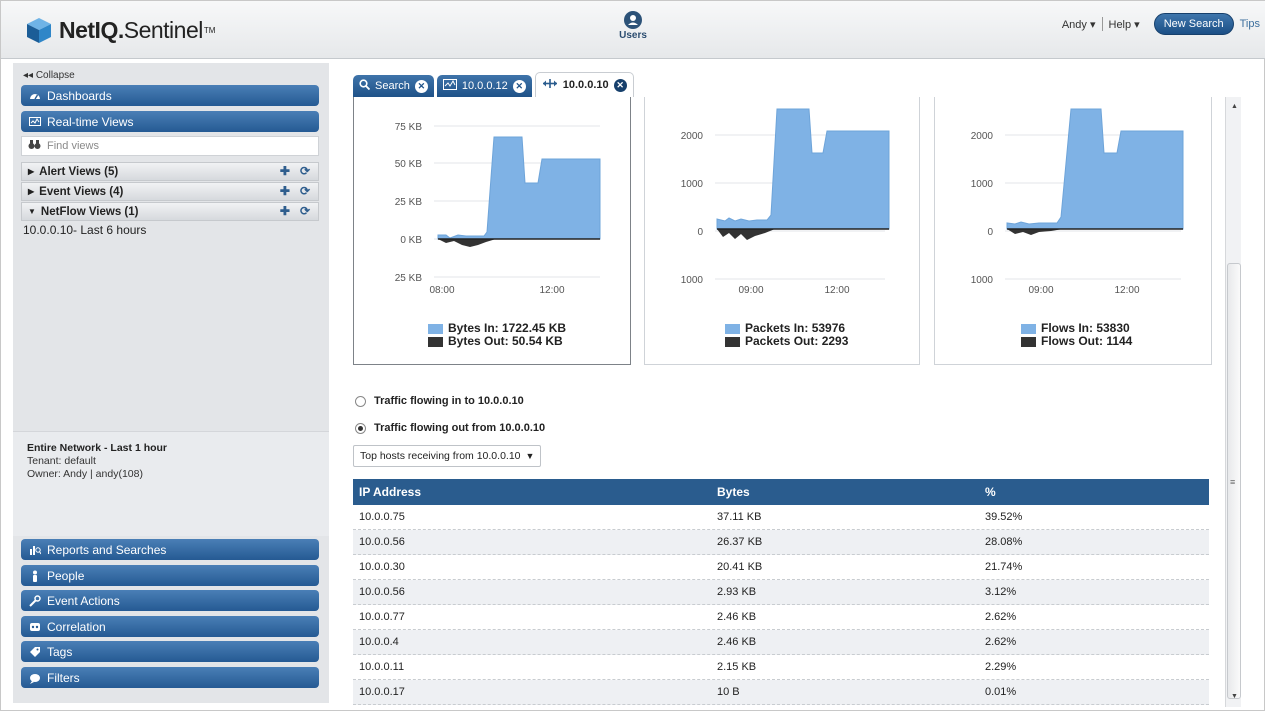  Describe the element at coordinates (844, 492) in the screenshot. I see `col-bytes: Bytes` at that location.